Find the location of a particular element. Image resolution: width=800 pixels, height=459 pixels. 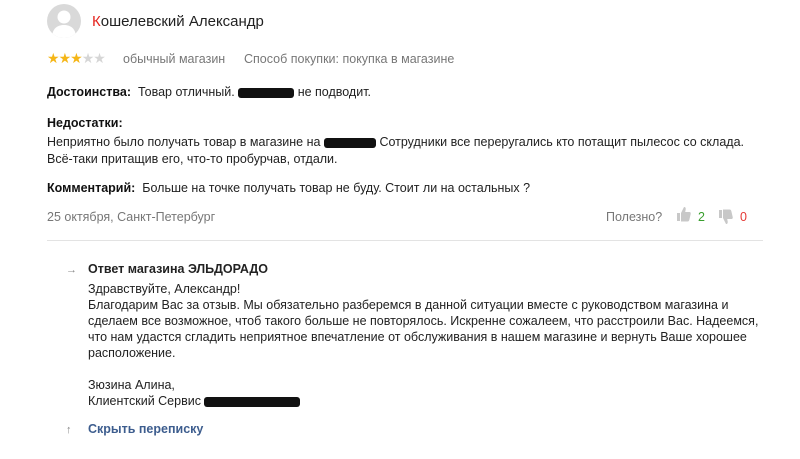

arrow-right-icon: → is located at coordinates (71, 270).